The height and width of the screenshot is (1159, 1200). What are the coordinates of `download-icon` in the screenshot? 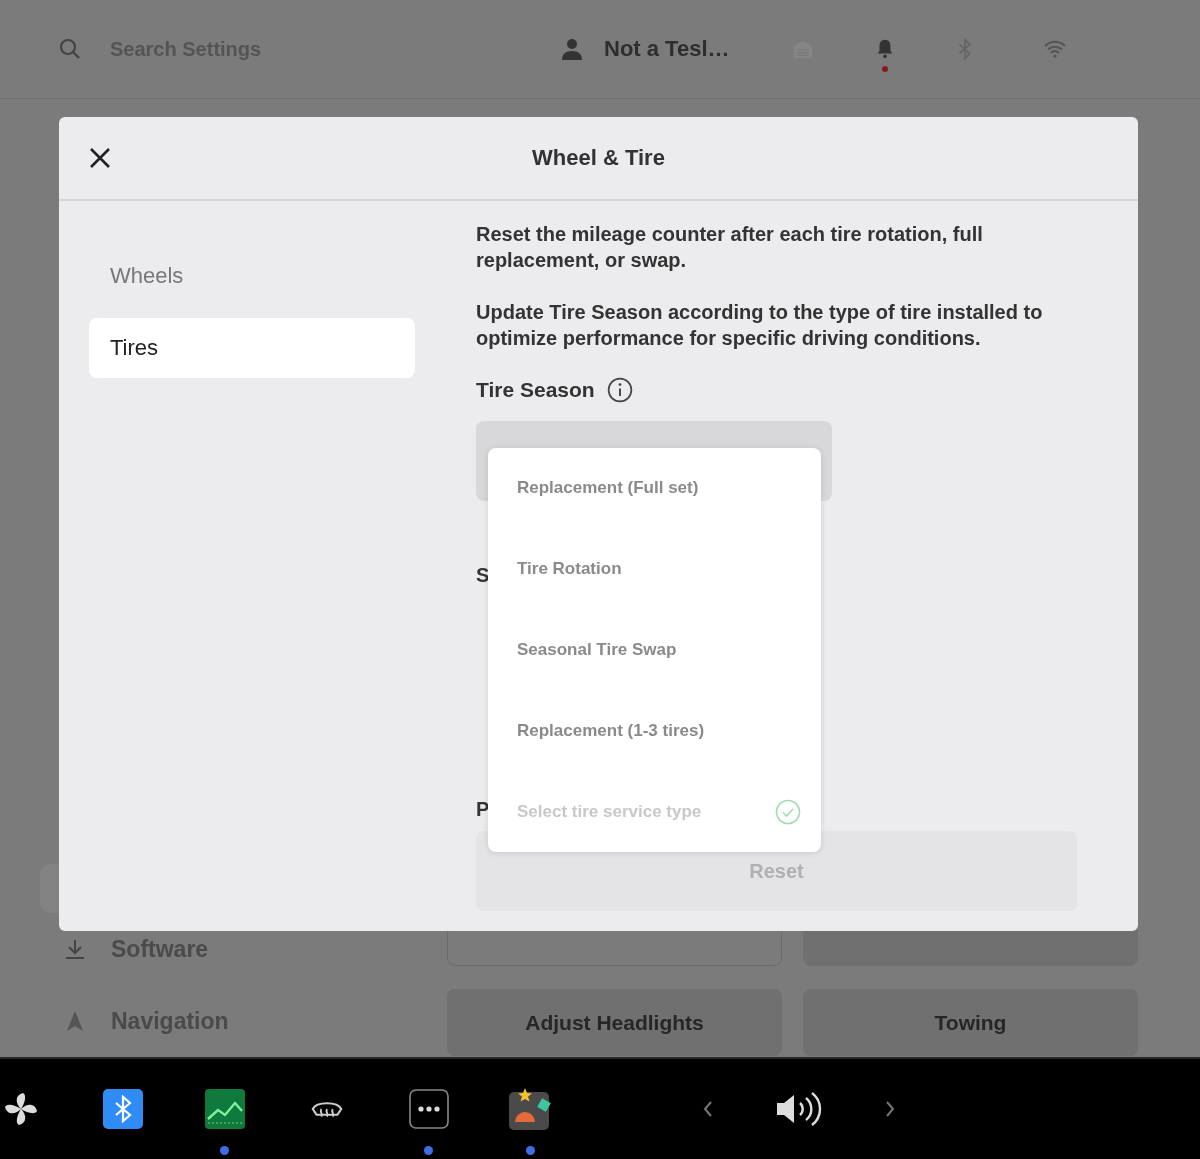 It's located at (75, 949).